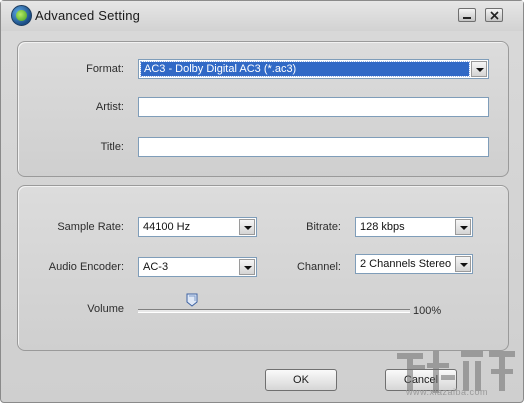 Image resolution: width=524 pixels, height=403 pixels. What do you see at coordinates (109, 107) in the screenshot?
I see `artist-label: Artist:` at bounding box center [109, 107].